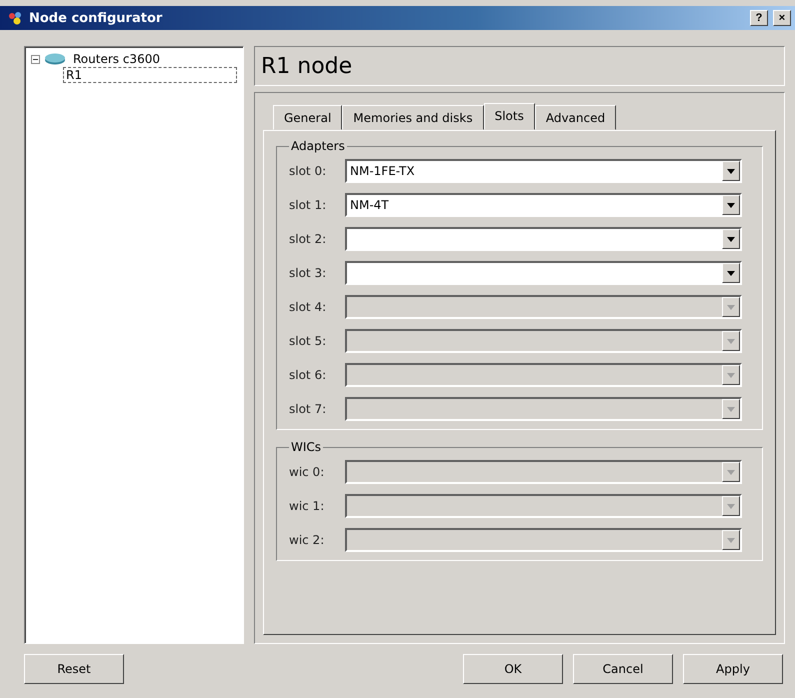  Describe the element at coordinates (96, 18) in the screenshot. I see `window-title: Node configurator` at that location.